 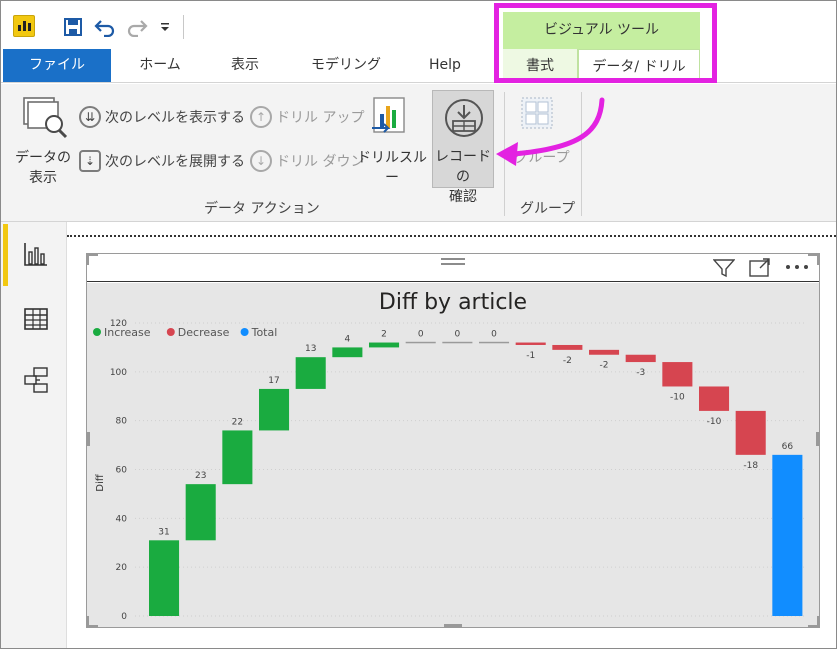 What do you see at coordinates (605, 43) in the screenshot?
I see `highlight-box` at bounding box center [605, 43].